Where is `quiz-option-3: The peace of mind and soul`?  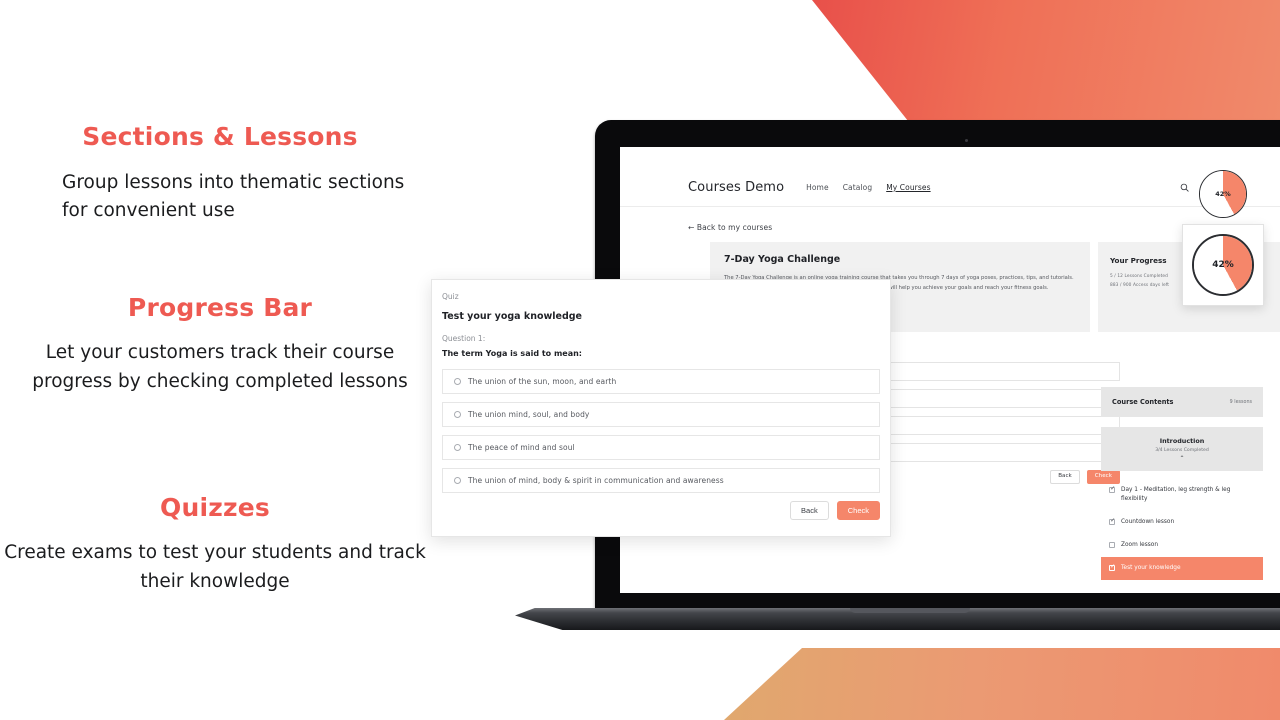 quiz-option-3: The peace of mind and soul is located at coordinates (661, 447).